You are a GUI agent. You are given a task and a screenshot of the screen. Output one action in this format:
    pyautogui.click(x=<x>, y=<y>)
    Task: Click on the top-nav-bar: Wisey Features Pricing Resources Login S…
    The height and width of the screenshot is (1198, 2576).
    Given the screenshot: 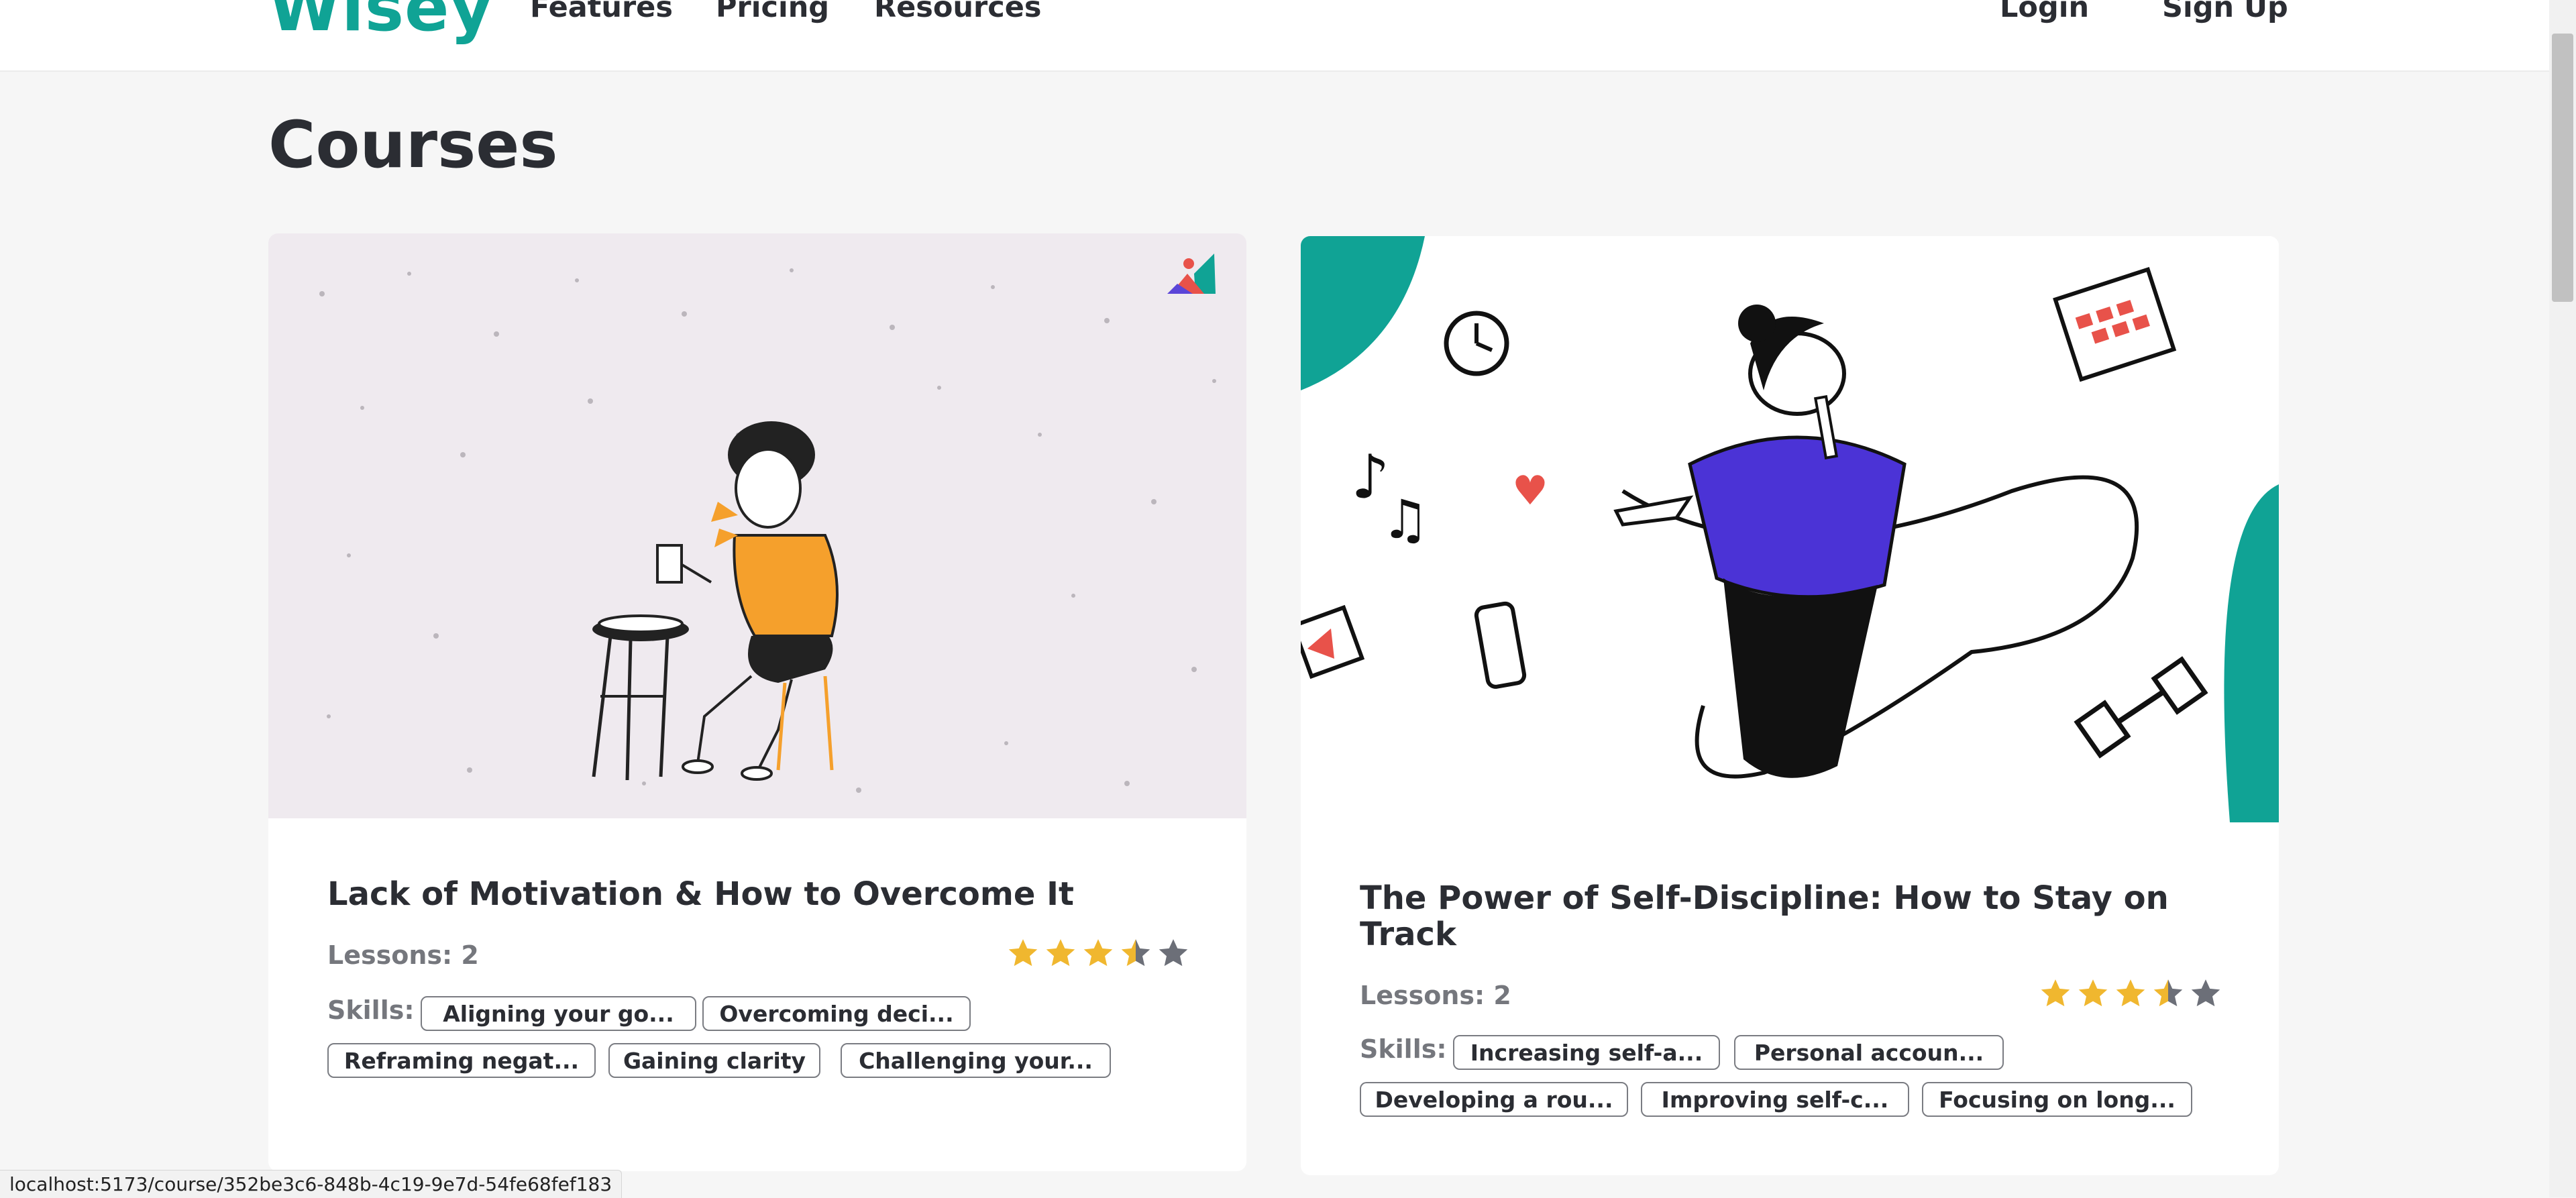 What is the action you would take?
    pyautogui.click(x=1274, y=36)
    